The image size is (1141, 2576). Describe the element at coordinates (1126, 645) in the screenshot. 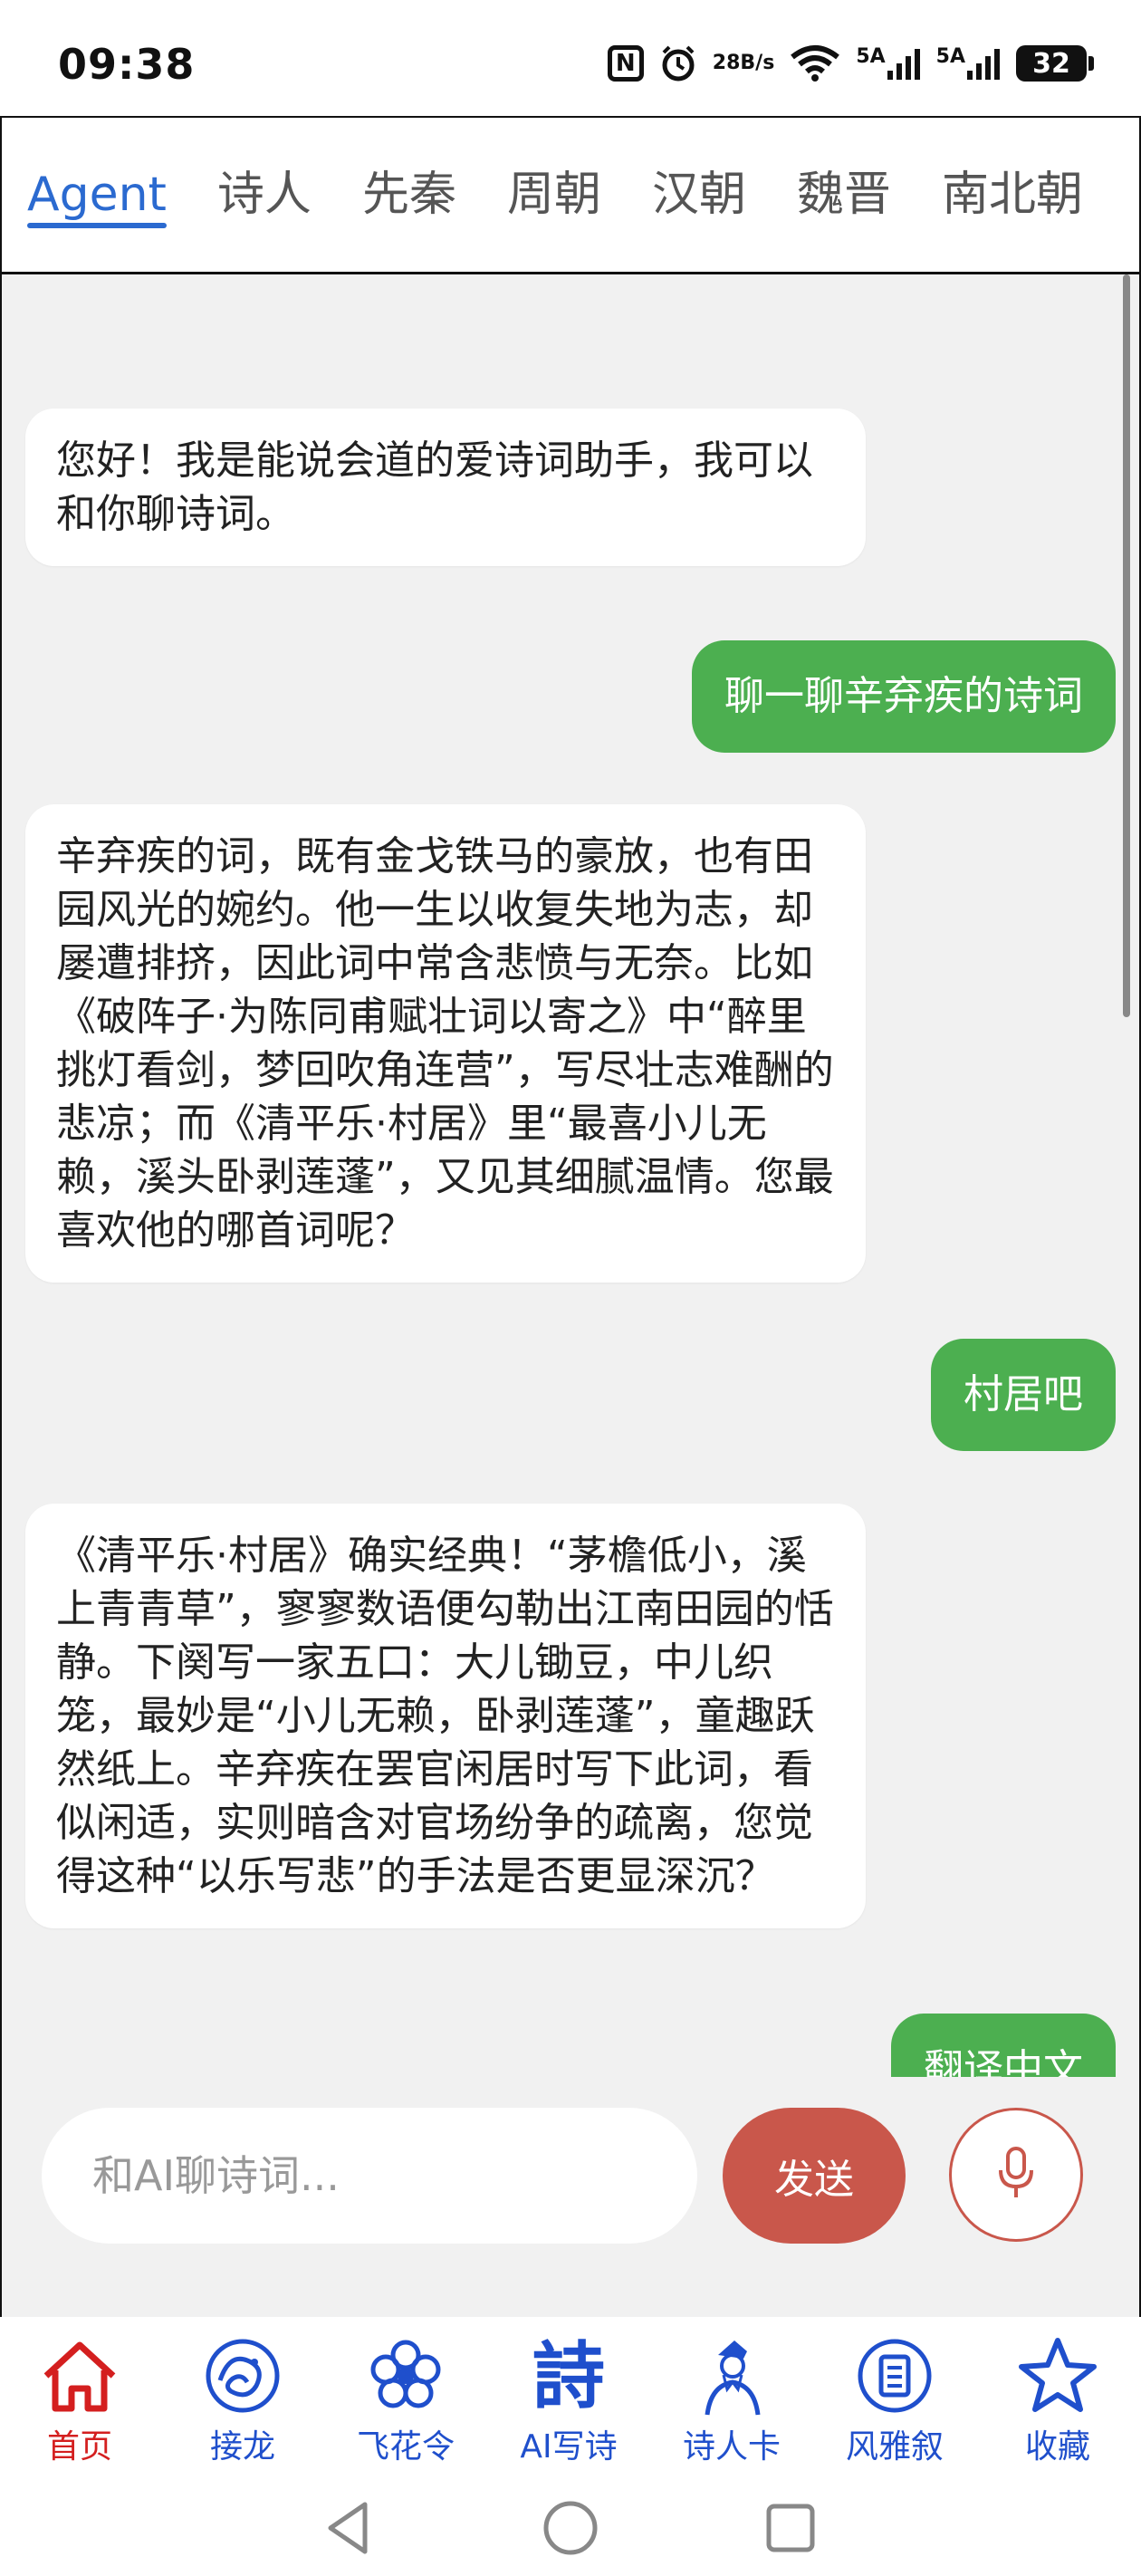

I see `chat-scrollbar` at that location.